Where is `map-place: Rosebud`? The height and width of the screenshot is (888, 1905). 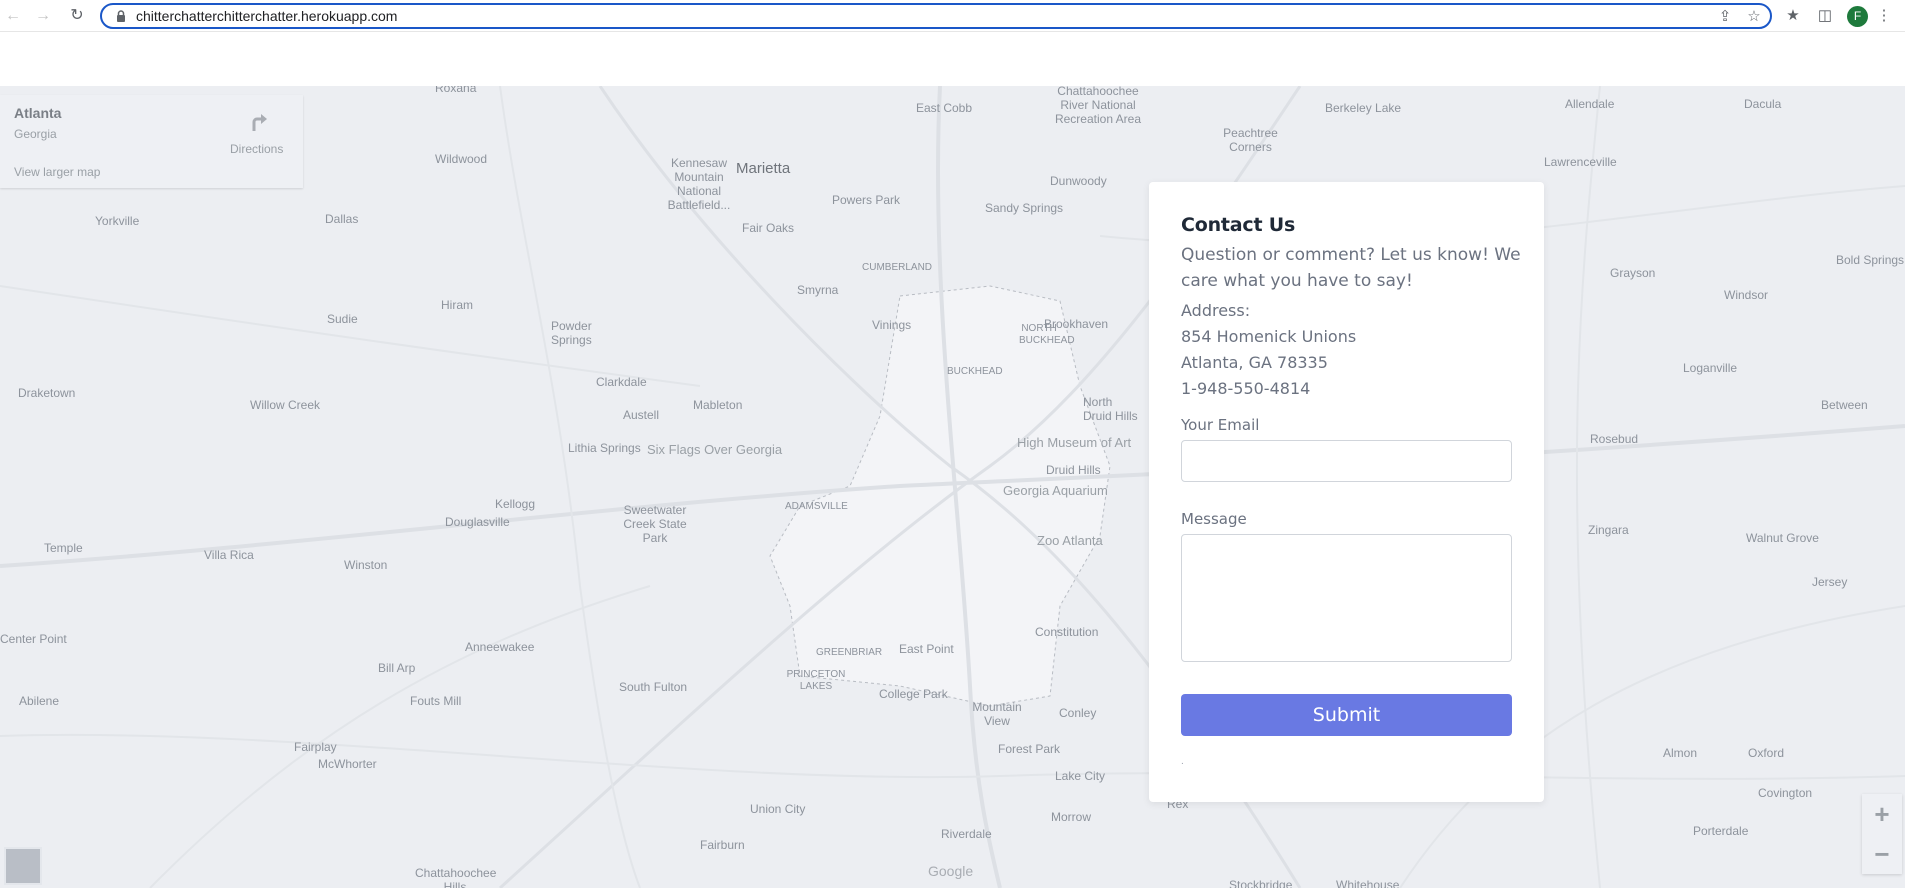
map-place: Rosebud is located at coordinates (1614, 439).